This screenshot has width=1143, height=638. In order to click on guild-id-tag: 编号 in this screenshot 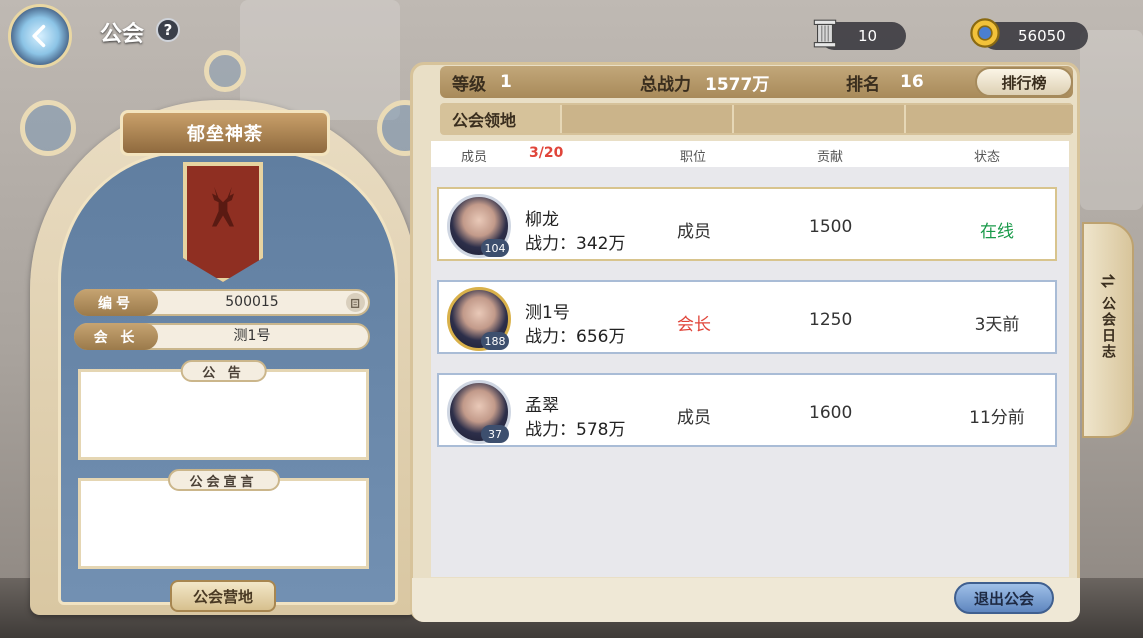, I will do `click(116, 302)`.